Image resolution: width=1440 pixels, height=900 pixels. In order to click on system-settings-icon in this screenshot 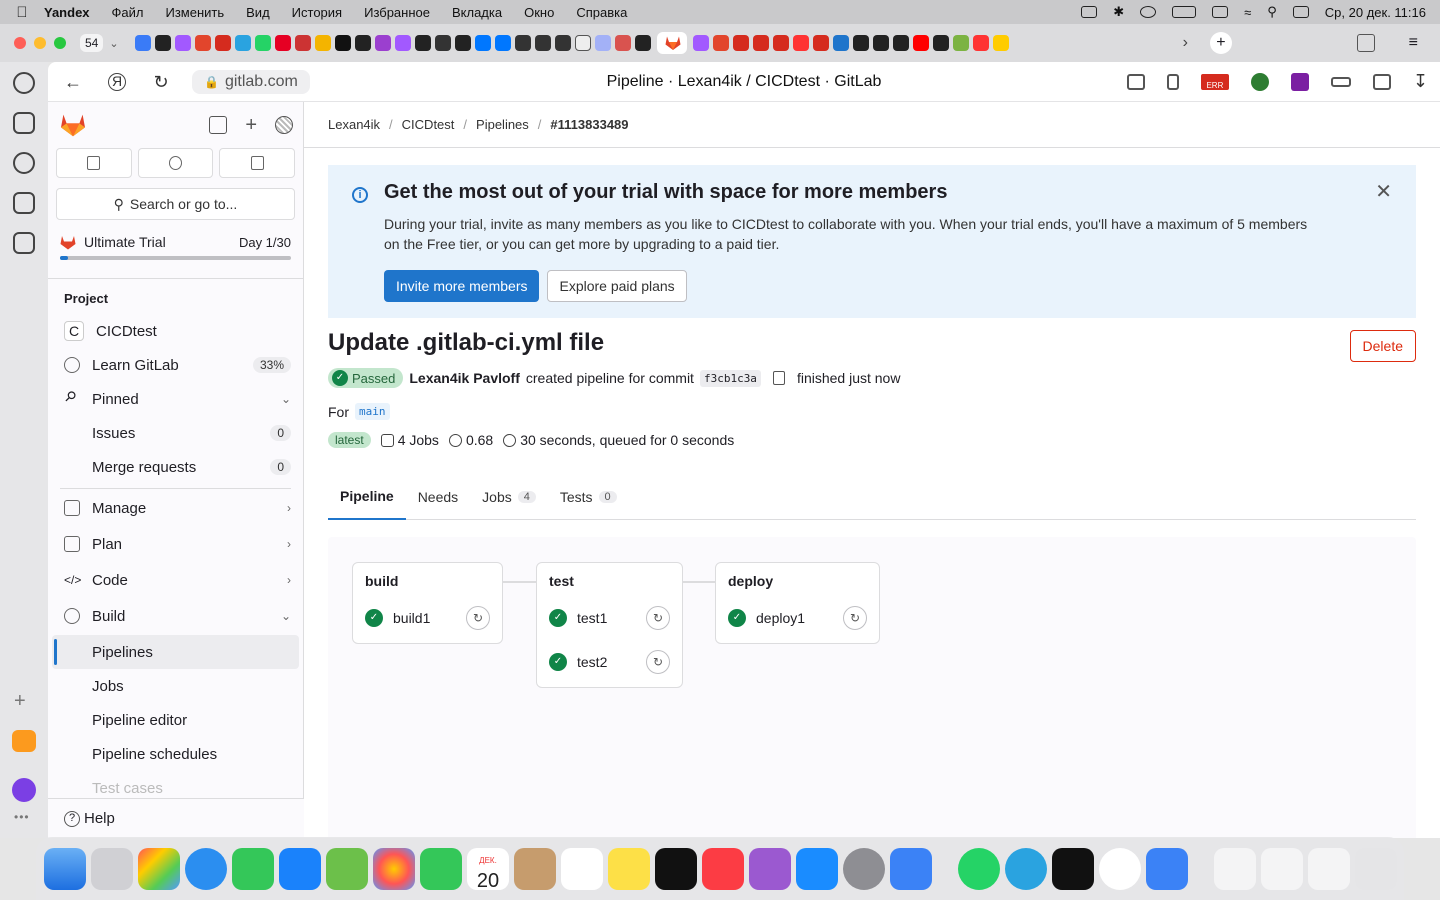, I will do `click(864, 868)`.